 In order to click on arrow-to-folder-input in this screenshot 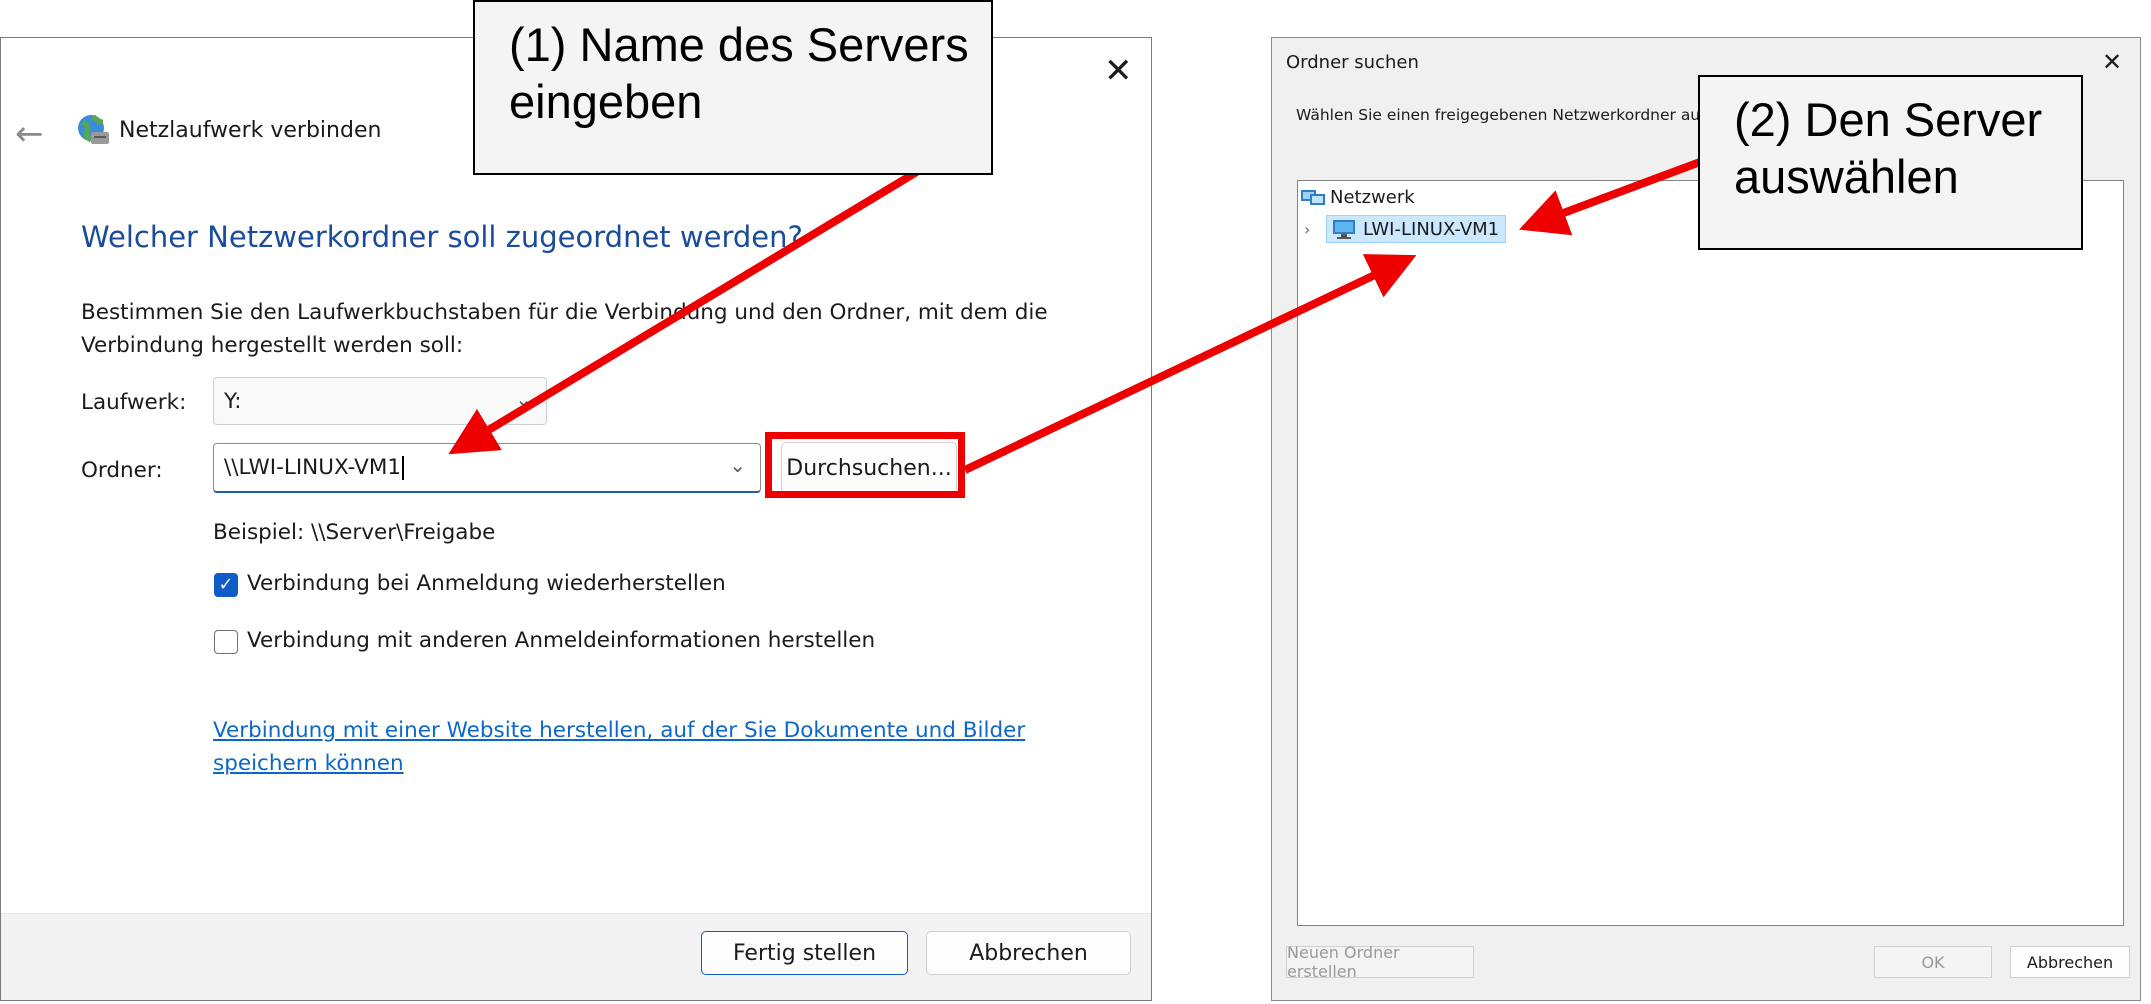, I will do `click(685, 310)`.